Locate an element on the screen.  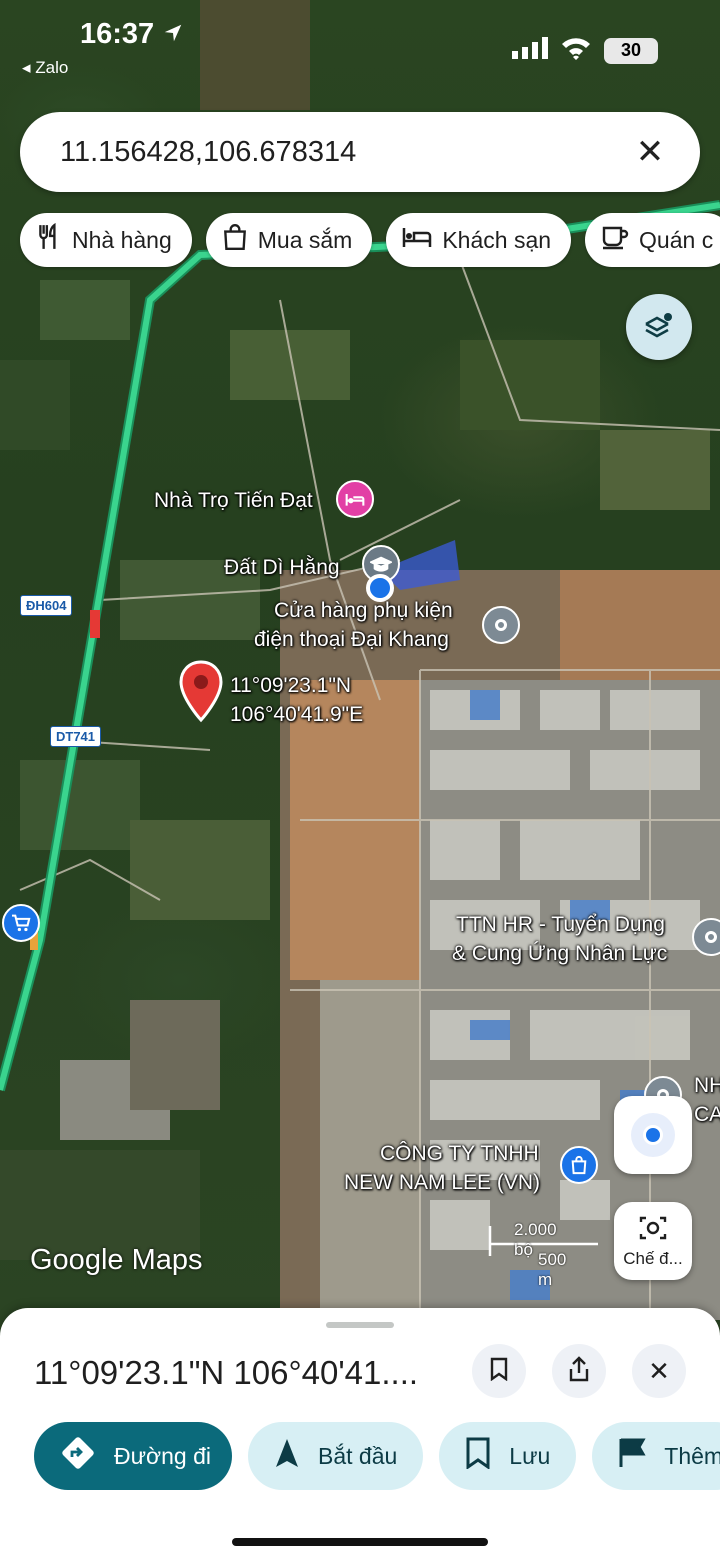
flag-icon is located at coordinates (632, 1456).